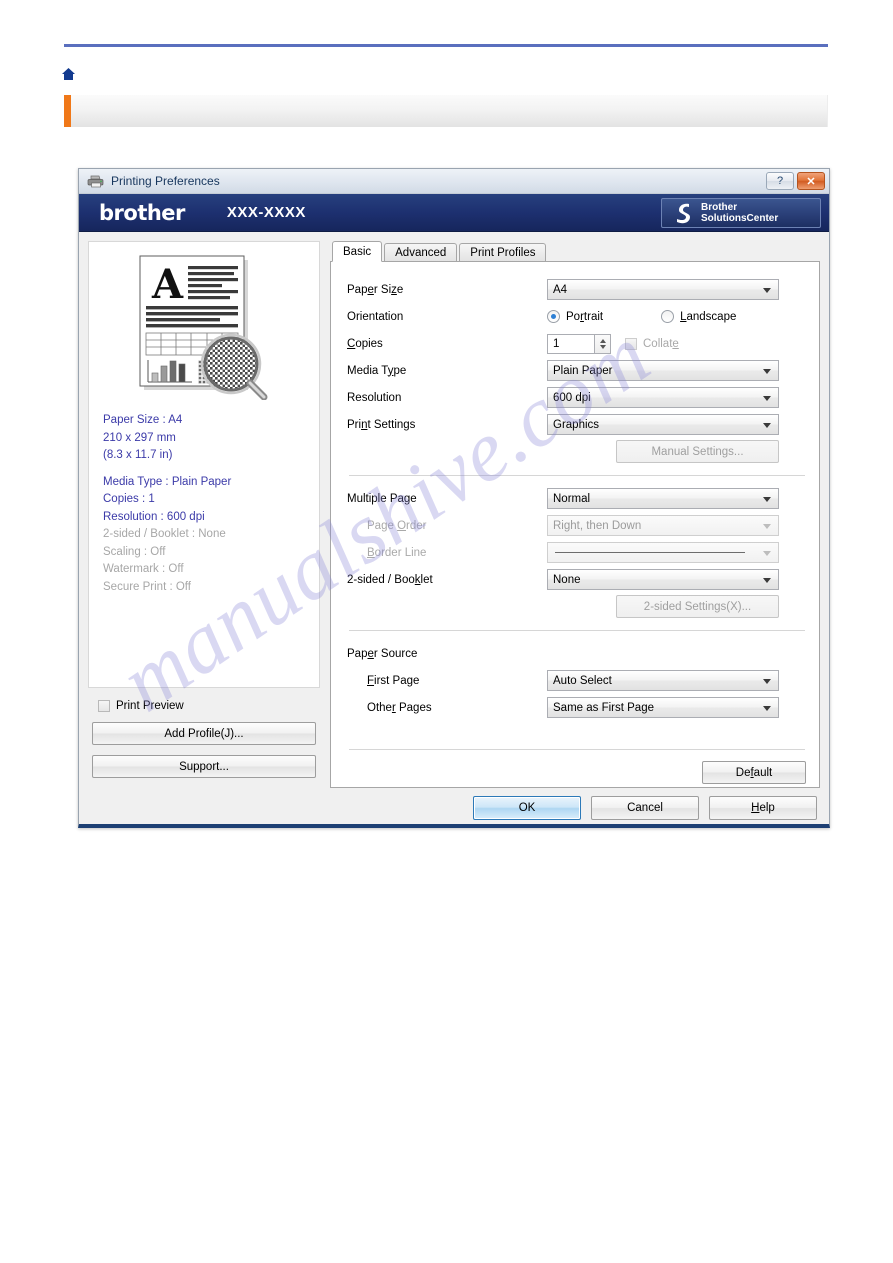  Describe the element at coordinates (421, 252) in the screenshot. I see `tab-advanced: Advanced` at that location.